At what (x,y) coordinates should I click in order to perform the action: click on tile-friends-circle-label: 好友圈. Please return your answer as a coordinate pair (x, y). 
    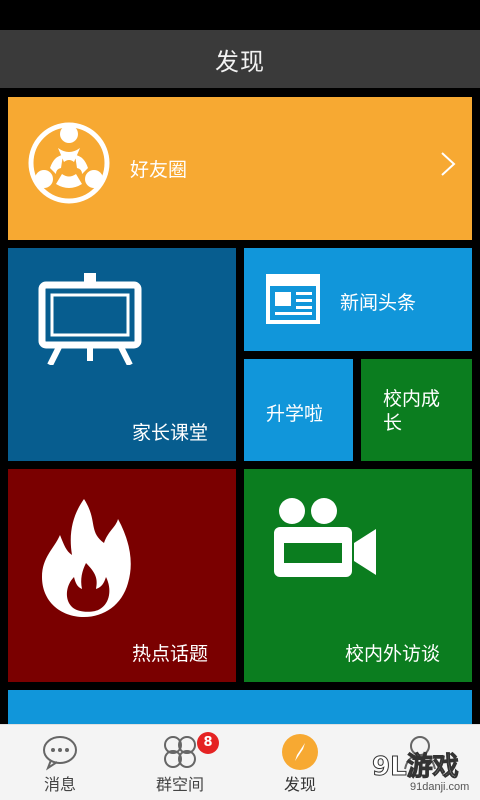
    Looking at the image, I should click on (159, 170).